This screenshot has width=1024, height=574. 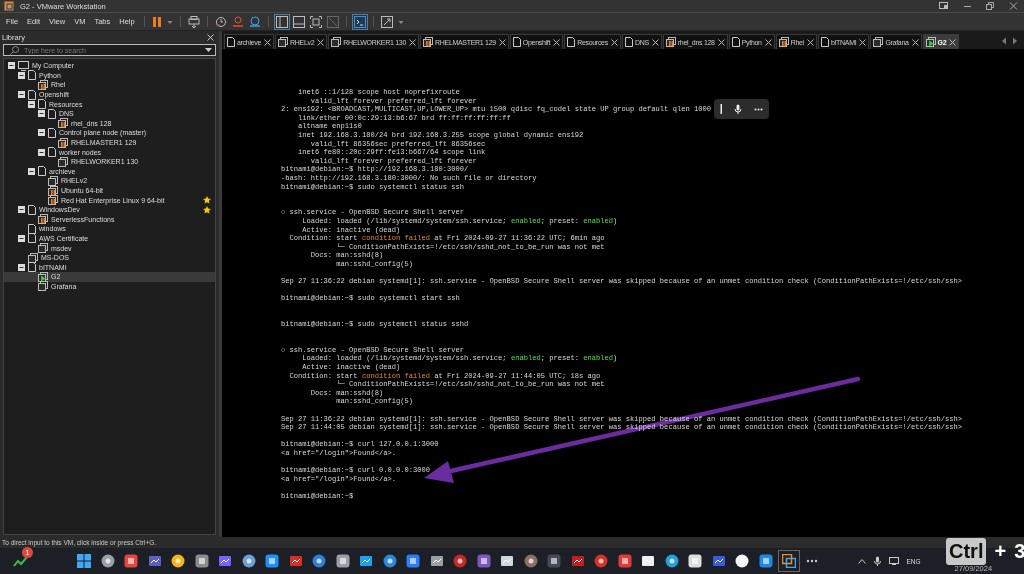 What do you see at coordinates (254, 21) in the screenshot?
I see `snapshot-icon` at bounding box center [254, 21].